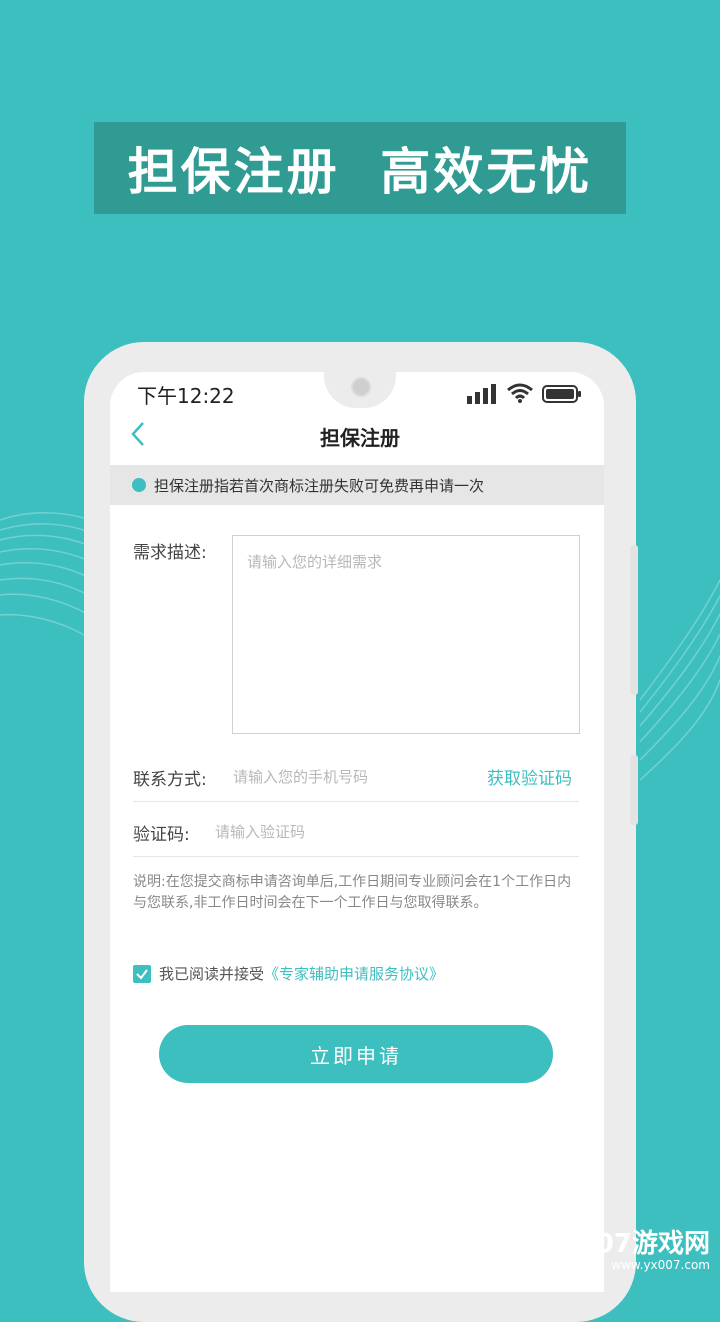  I want to click on notice-bar: 担保注册指若首次商标注册失败可免费再申请一次, so click(357, 485).